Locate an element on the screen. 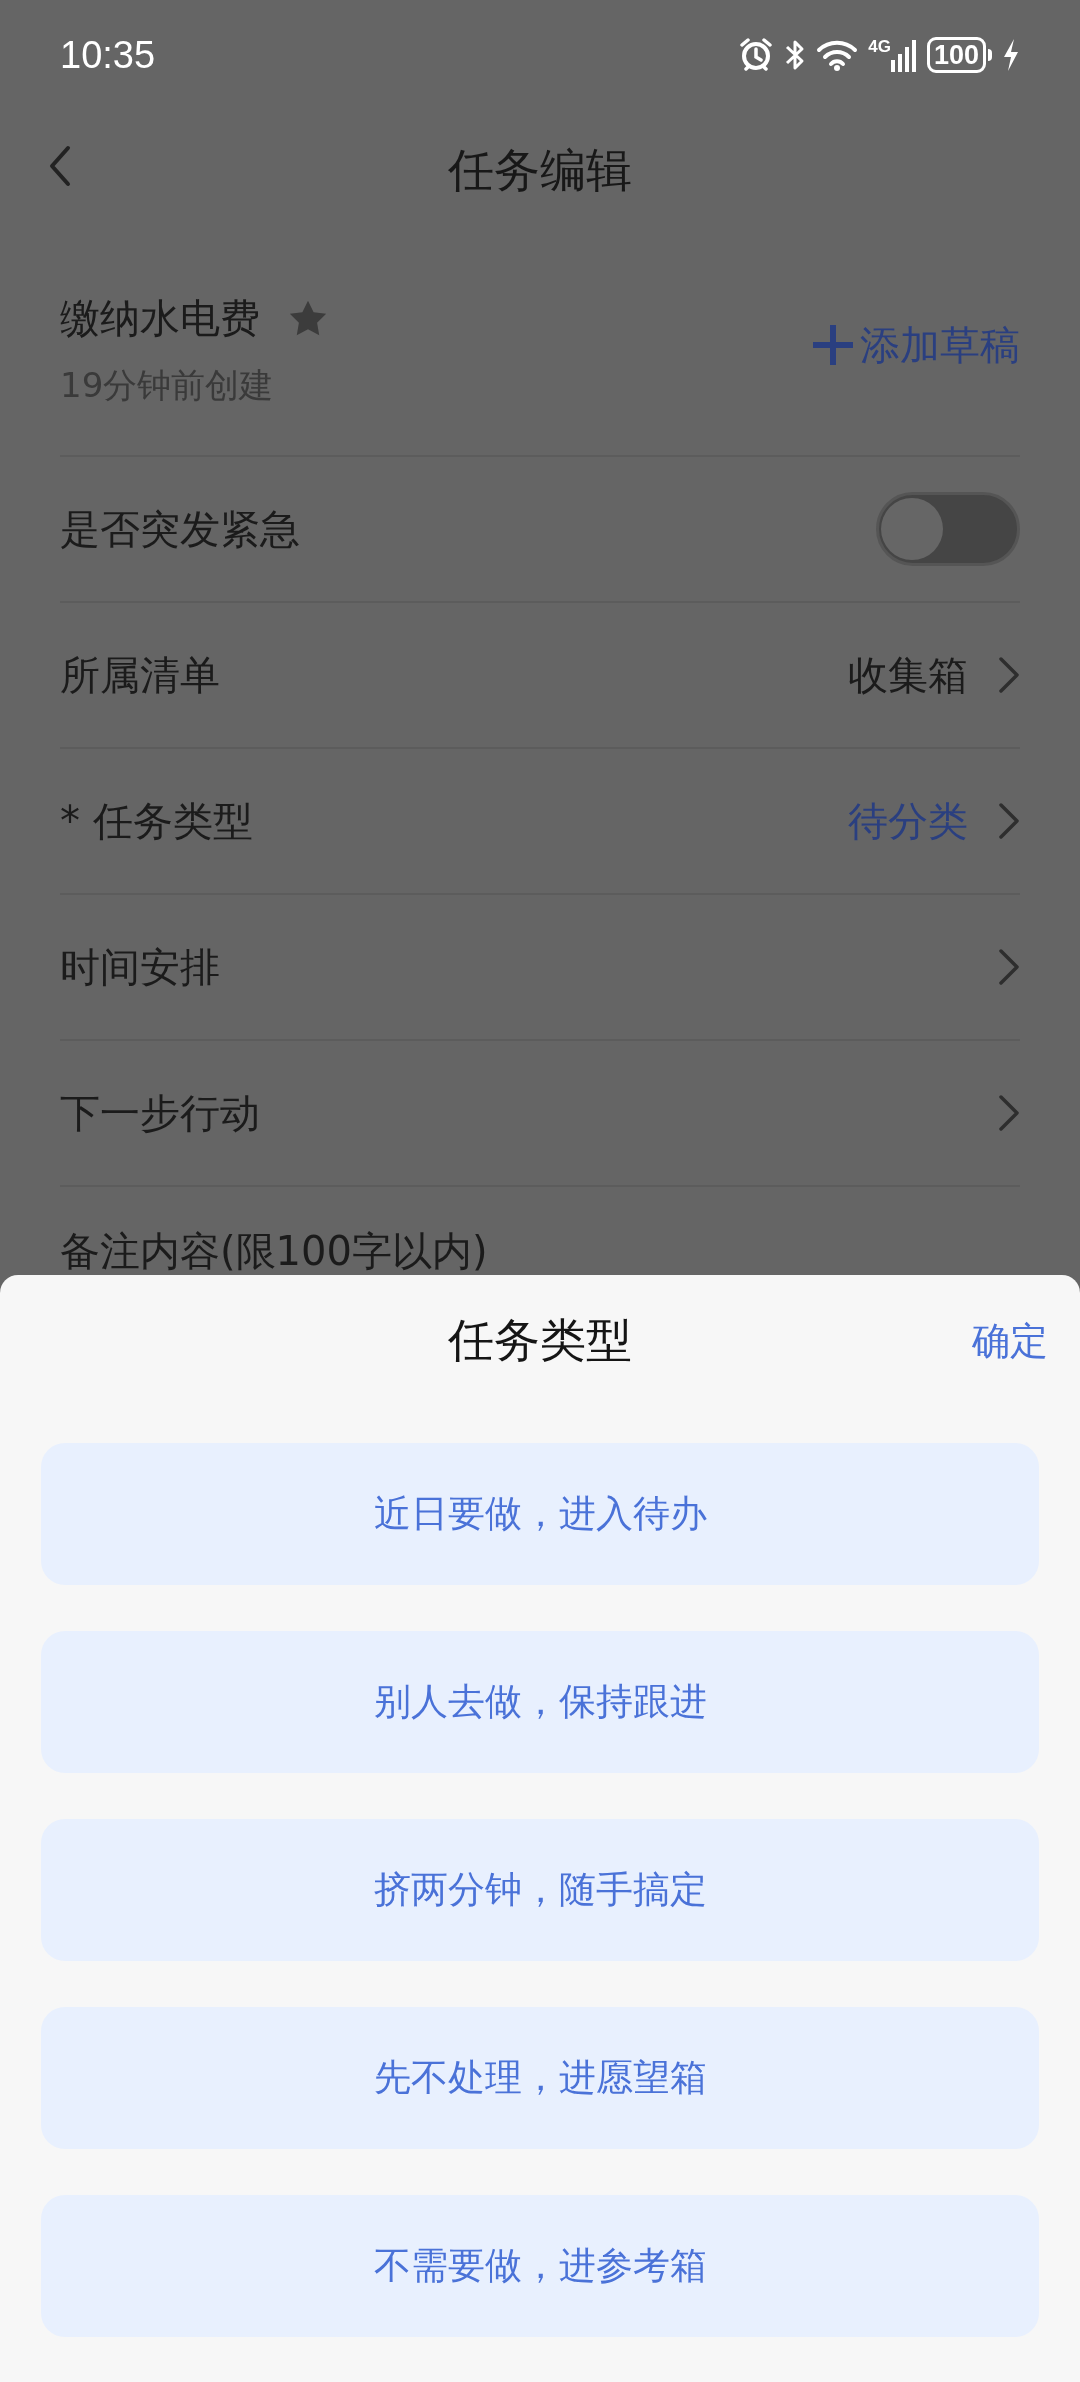  confirm-button: 确定 is located at coordinates (1010, 1341).